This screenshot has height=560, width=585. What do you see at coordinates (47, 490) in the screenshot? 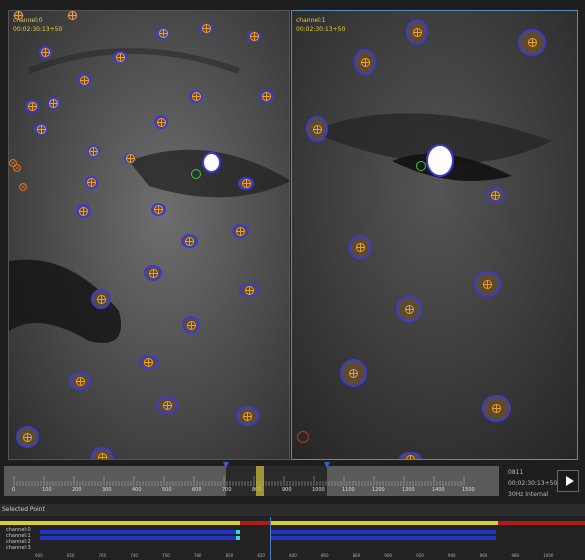
I see `timeline-tick-label: 100` at bounding box center [47, 490].